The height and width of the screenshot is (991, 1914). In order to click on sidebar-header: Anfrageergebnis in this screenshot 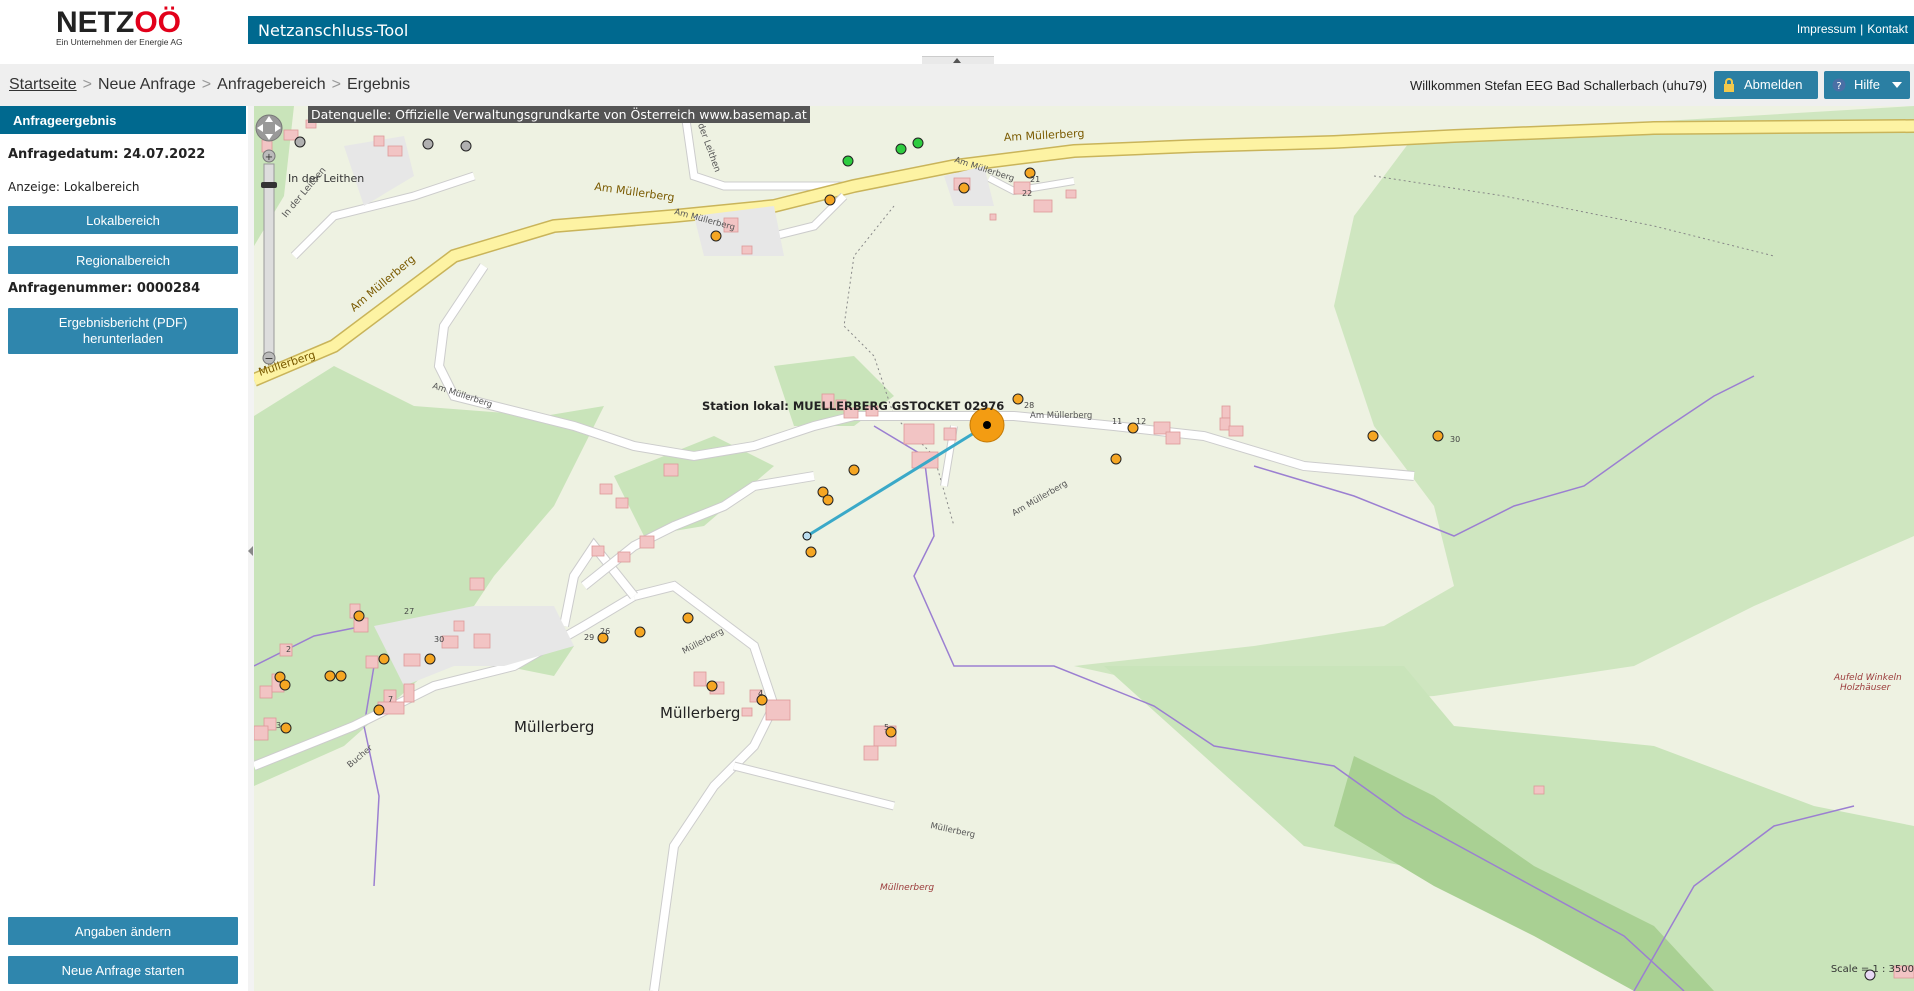, I will do `click(123, 120)`.